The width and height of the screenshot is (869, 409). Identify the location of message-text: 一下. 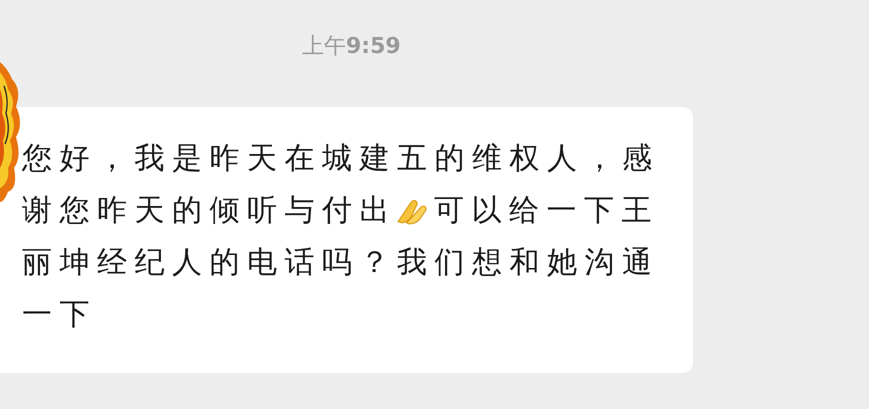
(59, 315).